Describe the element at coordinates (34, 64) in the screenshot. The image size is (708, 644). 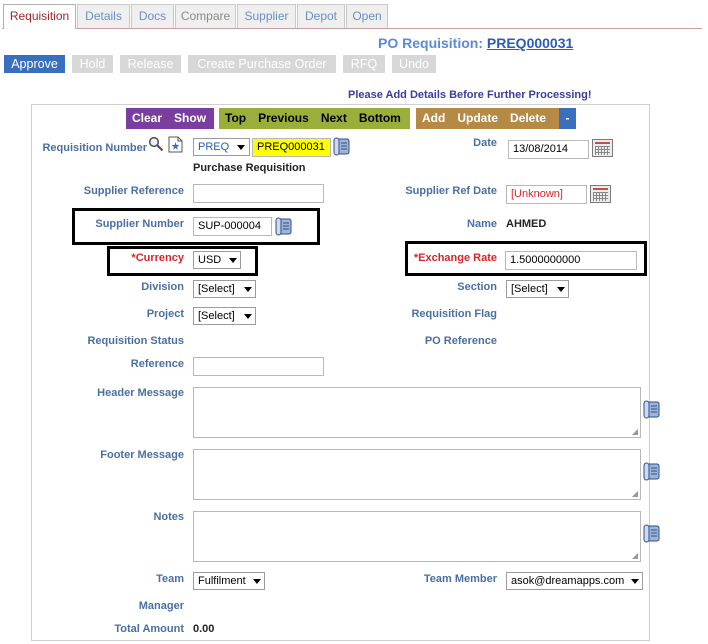
I see `approve-button: Approve` at that location.